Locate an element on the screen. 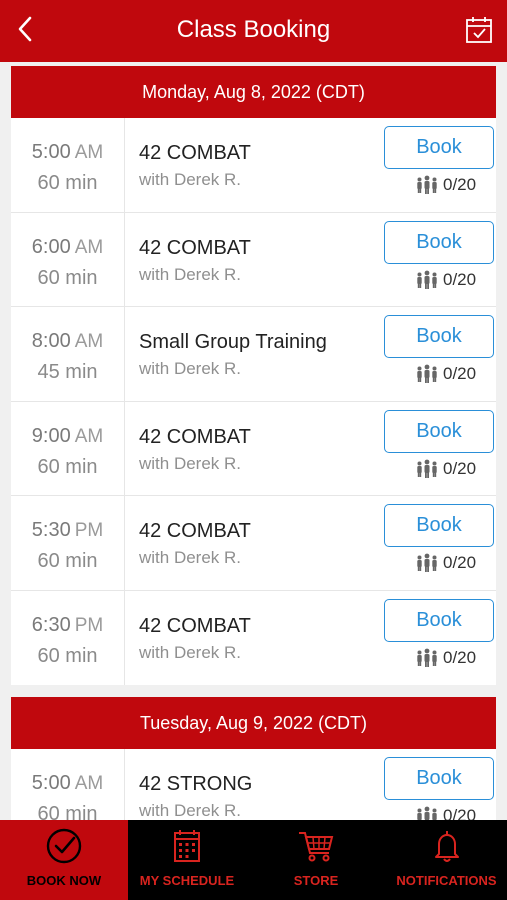 This screenshot has height=900, width=507. class-start-time: 6:00 is located at coordinates (51, 246).